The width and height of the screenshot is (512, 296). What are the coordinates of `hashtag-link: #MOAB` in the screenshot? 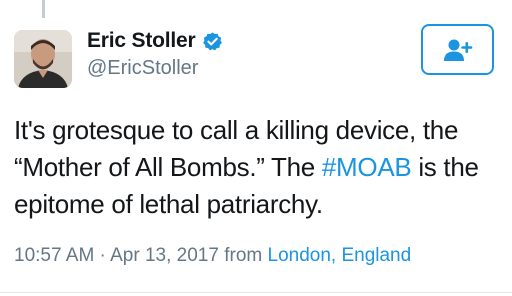 It's located at (367, 167).